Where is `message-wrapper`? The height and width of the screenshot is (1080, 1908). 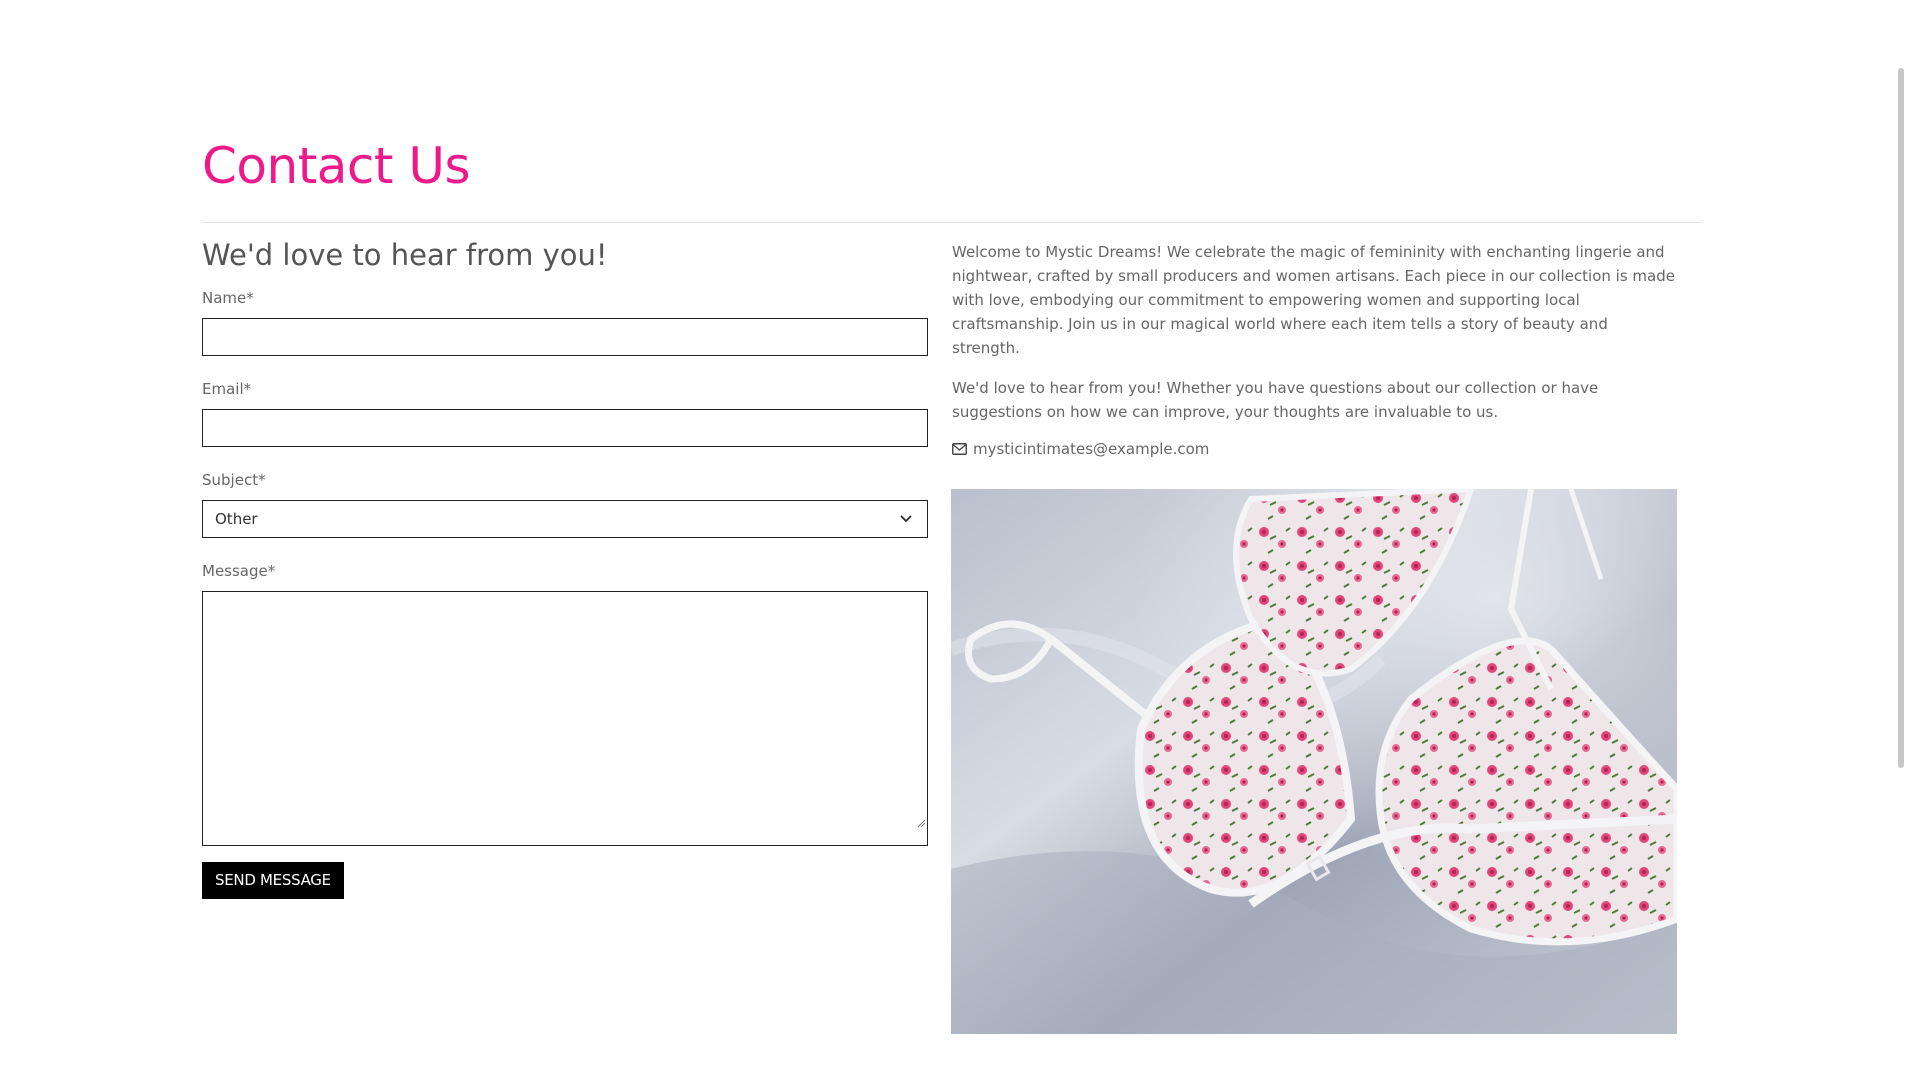 message-wrapper is located at coordinates (565, 718).